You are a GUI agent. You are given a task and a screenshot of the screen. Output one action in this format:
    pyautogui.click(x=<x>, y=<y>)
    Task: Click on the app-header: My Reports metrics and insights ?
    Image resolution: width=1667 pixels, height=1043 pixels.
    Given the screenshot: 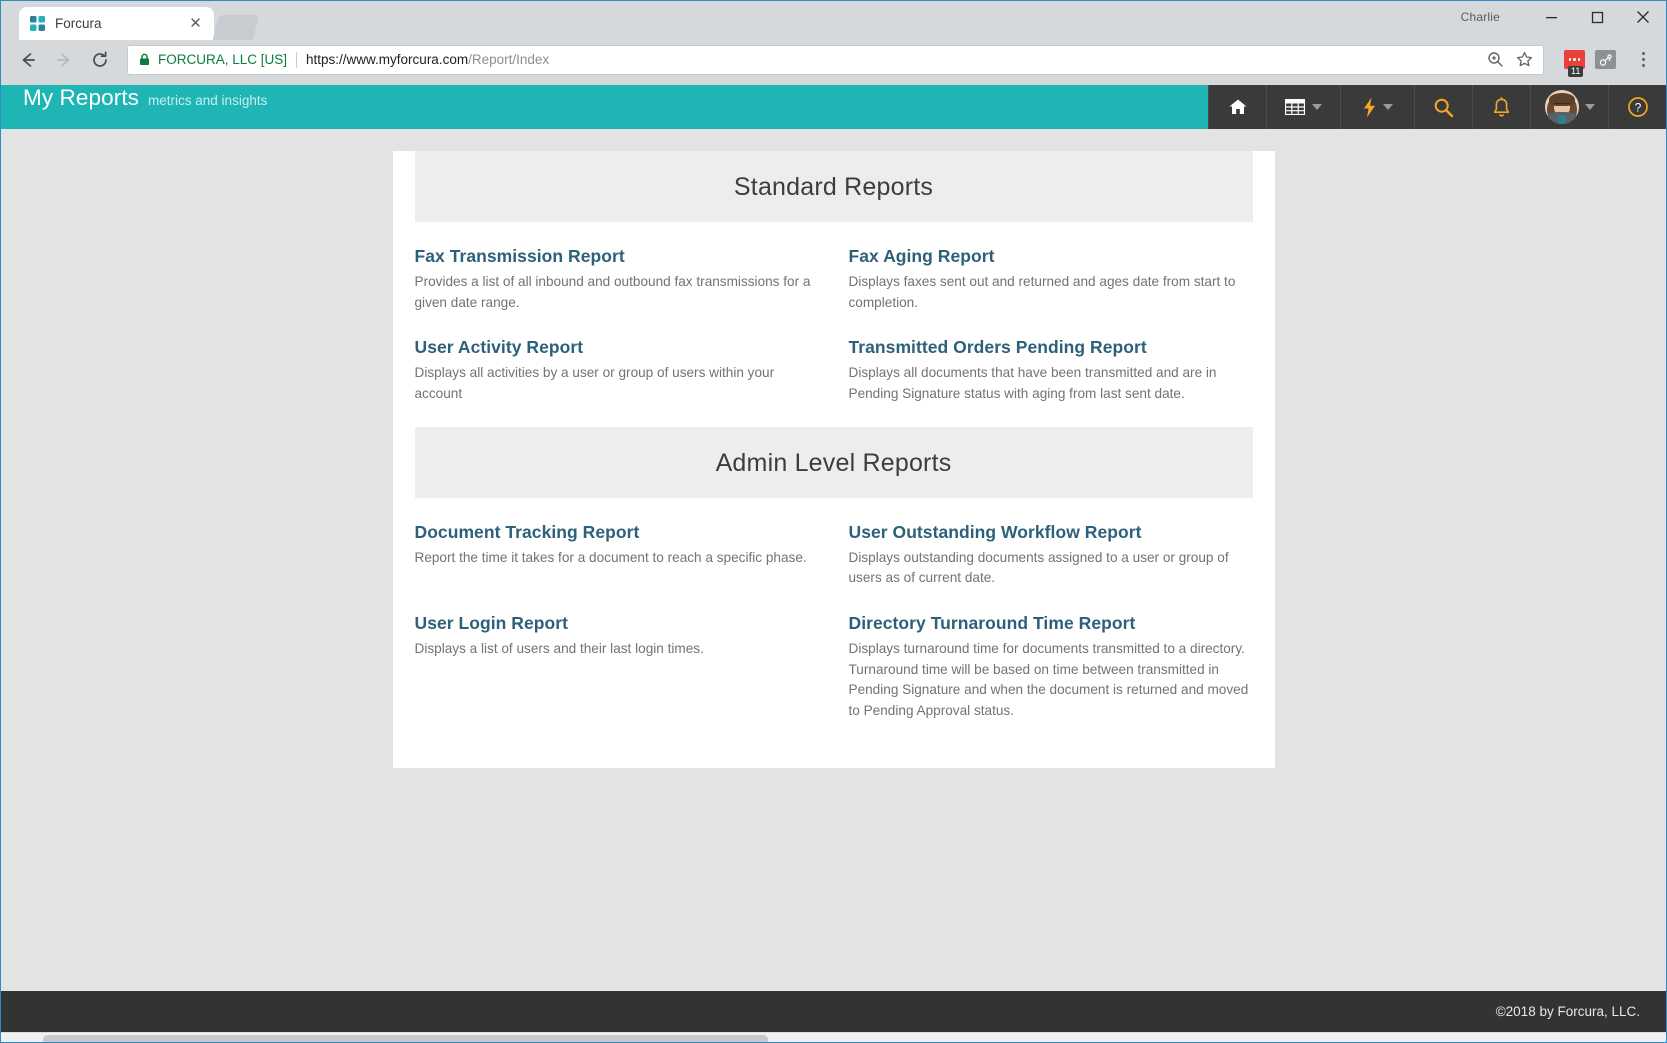 What is the action you would take?
    pyautogui.click(x=833, y=107)
    